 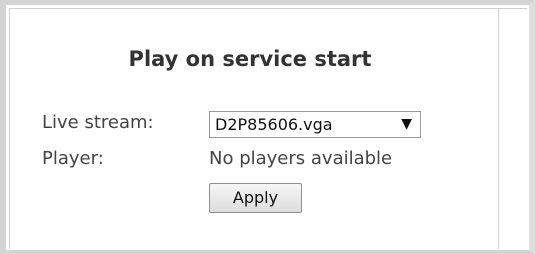 What do you see at coordinates (73, 158) in the screenshot?
I see `player-label: Player:` at bounding box center [73, 158].